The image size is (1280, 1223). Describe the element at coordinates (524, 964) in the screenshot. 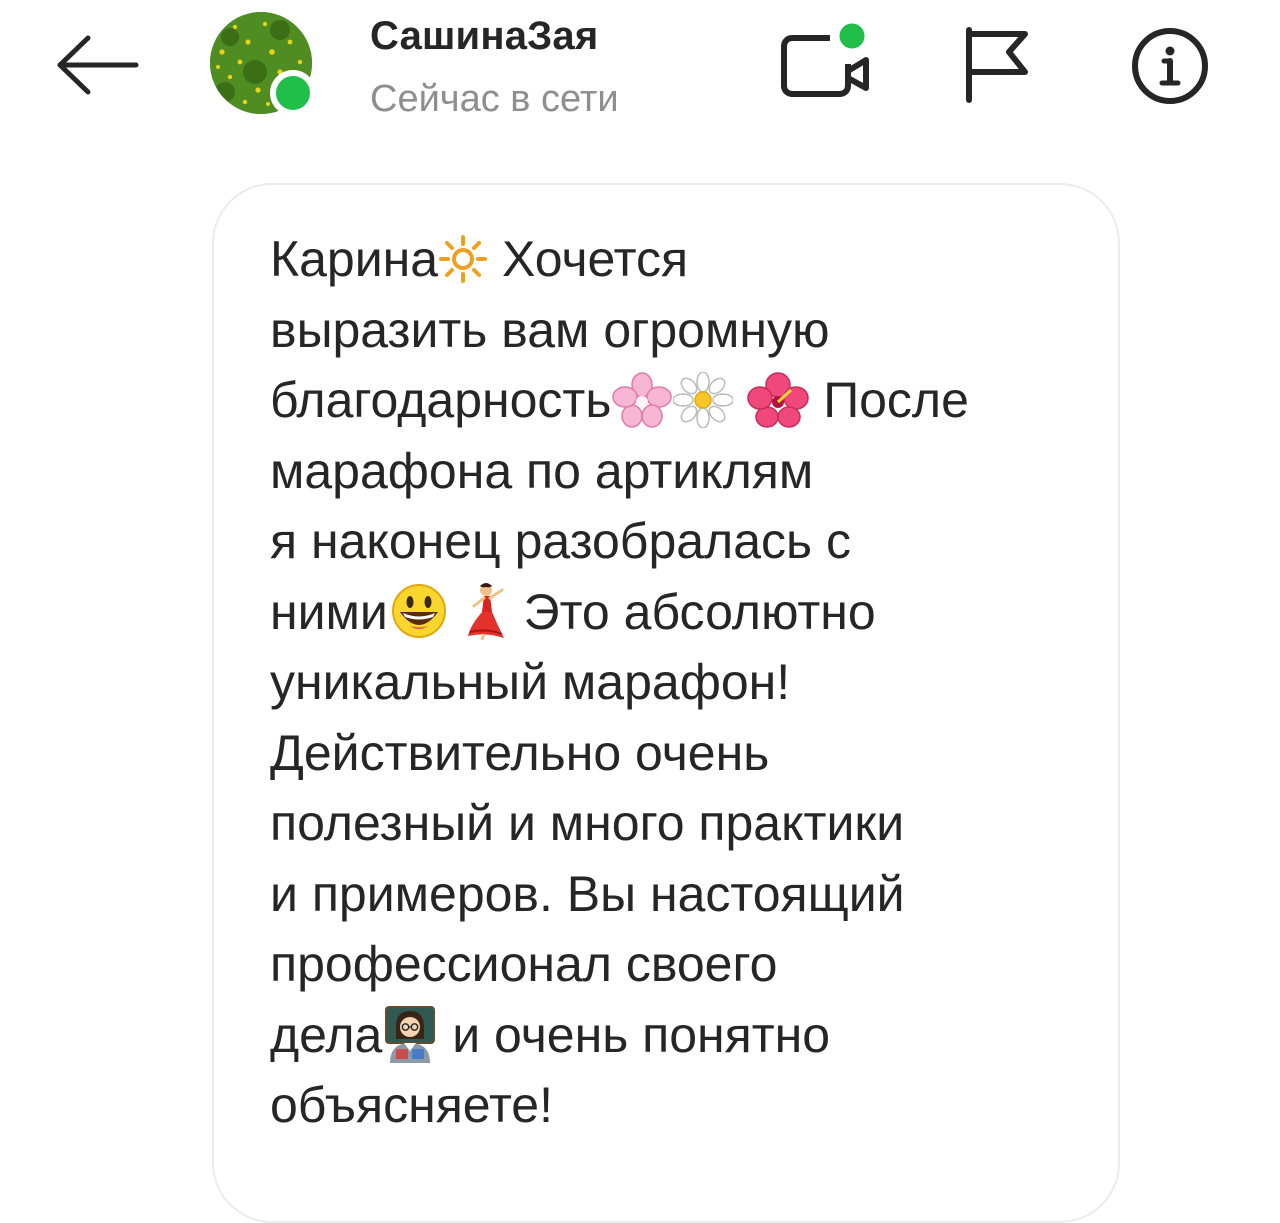

I see `message-line: профессионал своего` at that location.